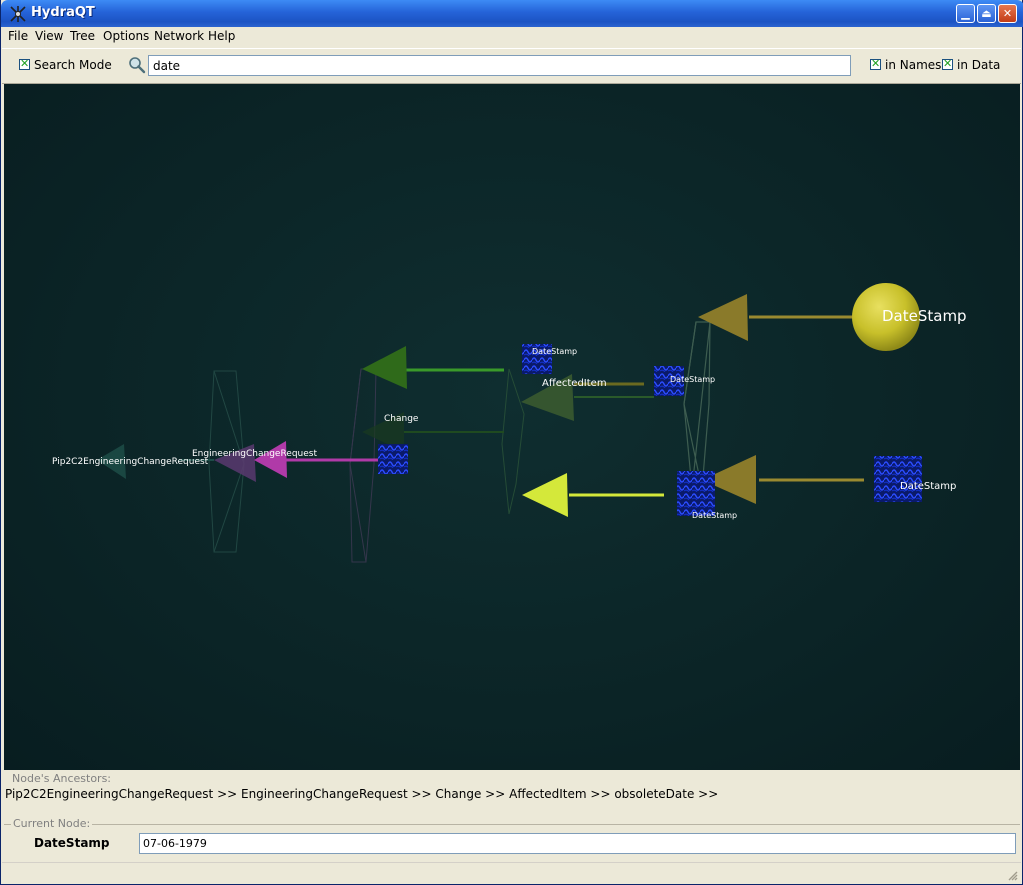 Image resolution: width=1023 pixels, height=885 pixels. Describe the element at coordinates (928, 486) in the screenshot. I see `label-datestamp-right: DateStamp` at that location.